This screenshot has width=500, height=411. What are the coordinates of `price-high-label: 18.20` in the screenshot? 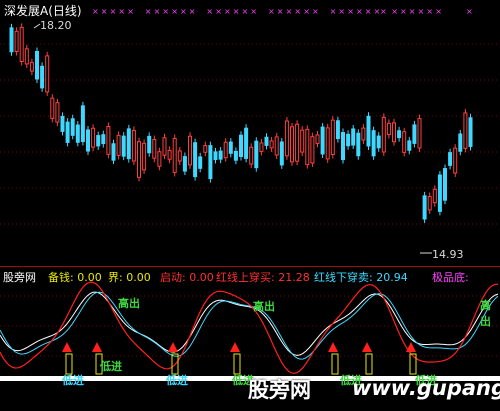 It's located at (56, 25).